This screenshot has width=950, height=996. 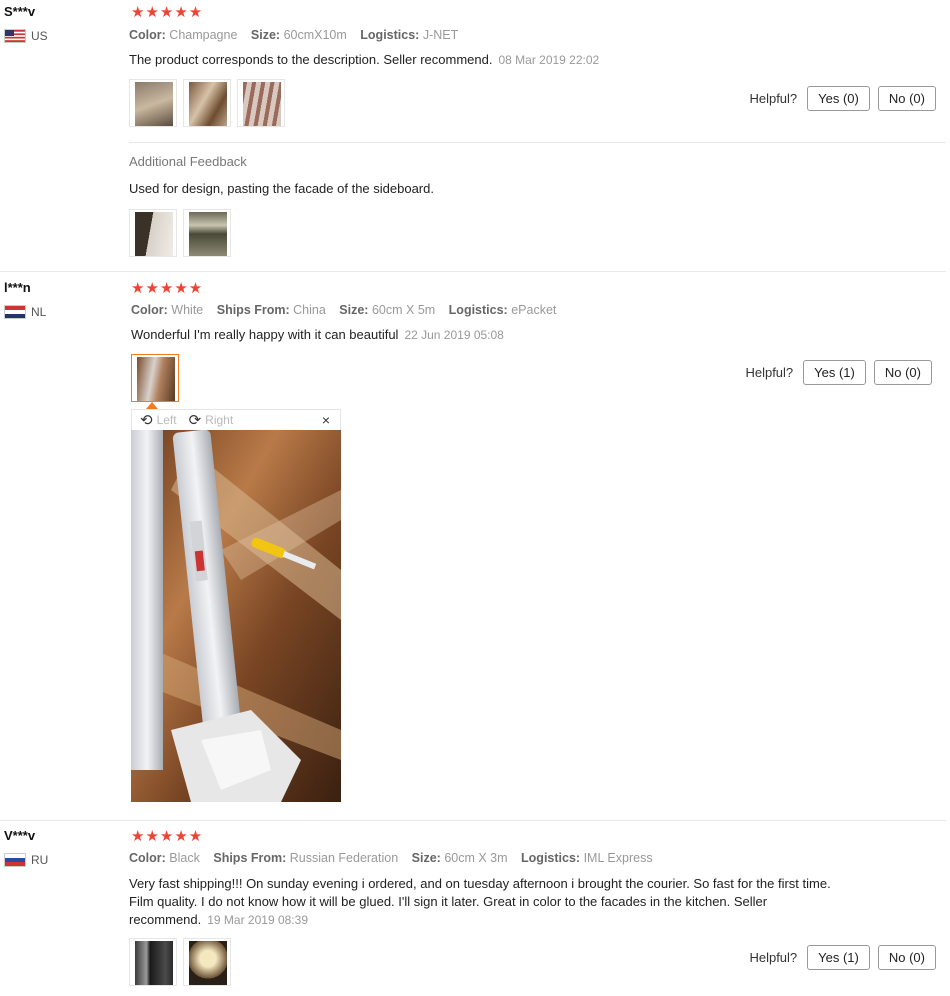 What do you see at coordinates (15, 312) in the screenshot?
I see `nl-flag-icon` at bounding box center [15, 312].